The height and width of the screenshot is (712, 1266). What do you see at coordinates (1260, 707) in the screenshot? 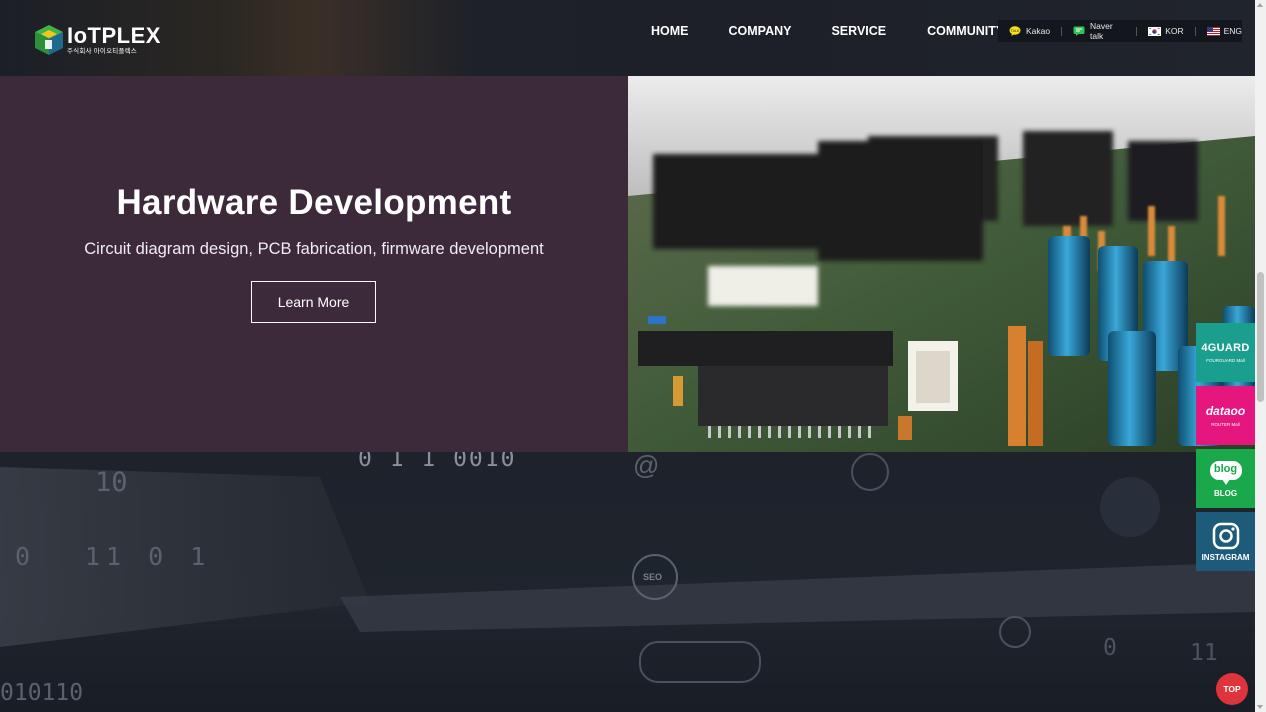
I see `scroll-down-arrow-icon` at bounding box center [1260, 707].